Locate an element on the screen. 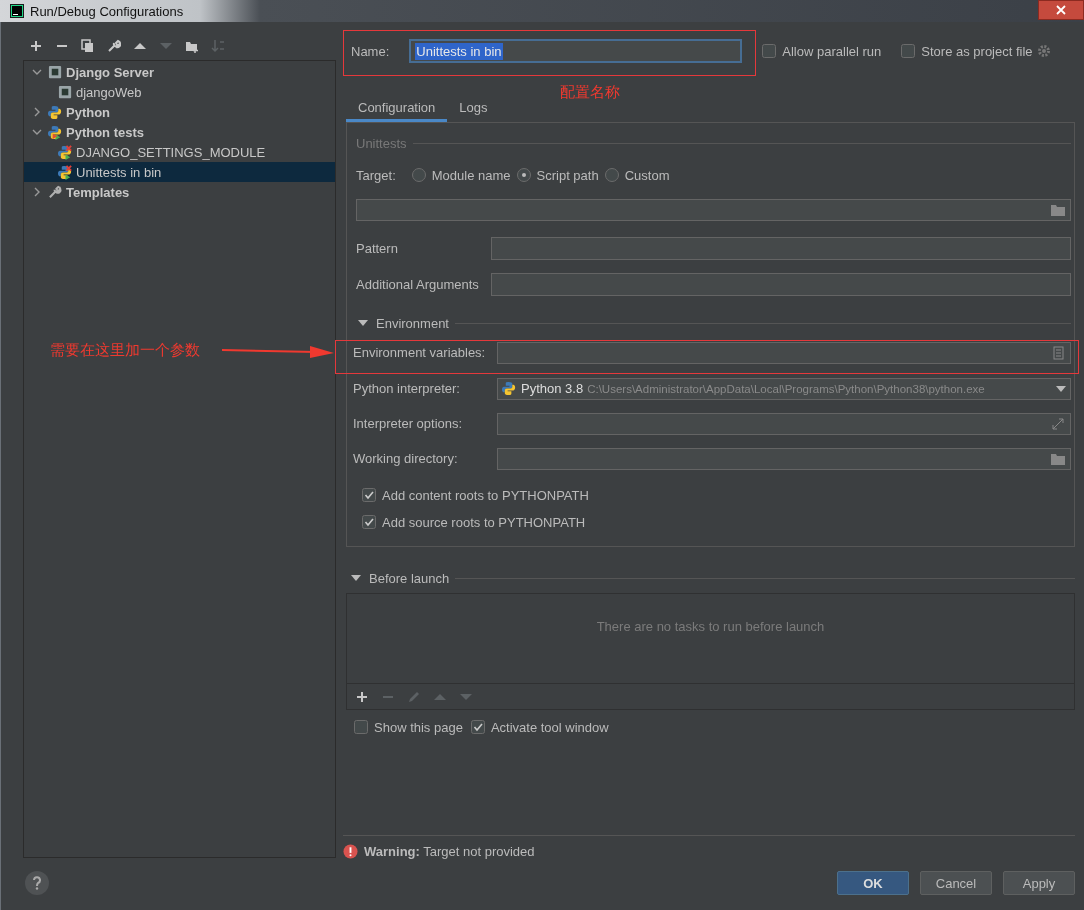 The height and width of the screenshot is (910, 1084). tree-label: Unittests in bin is located at coordinates (119, 172).